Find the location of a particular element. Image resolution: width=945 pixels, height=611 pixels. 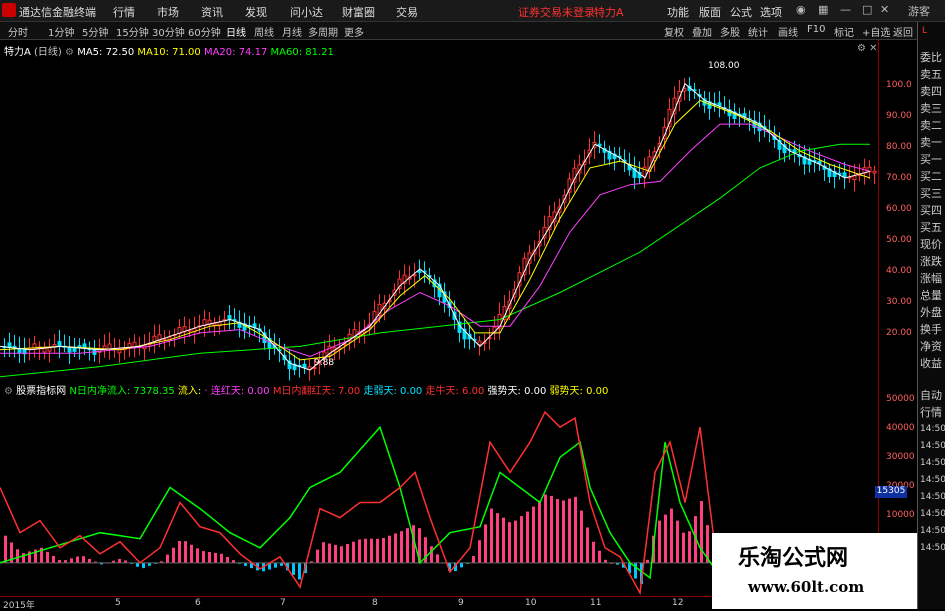

menu-jiaoyi: 交易 is located at coordinates (407, 12).